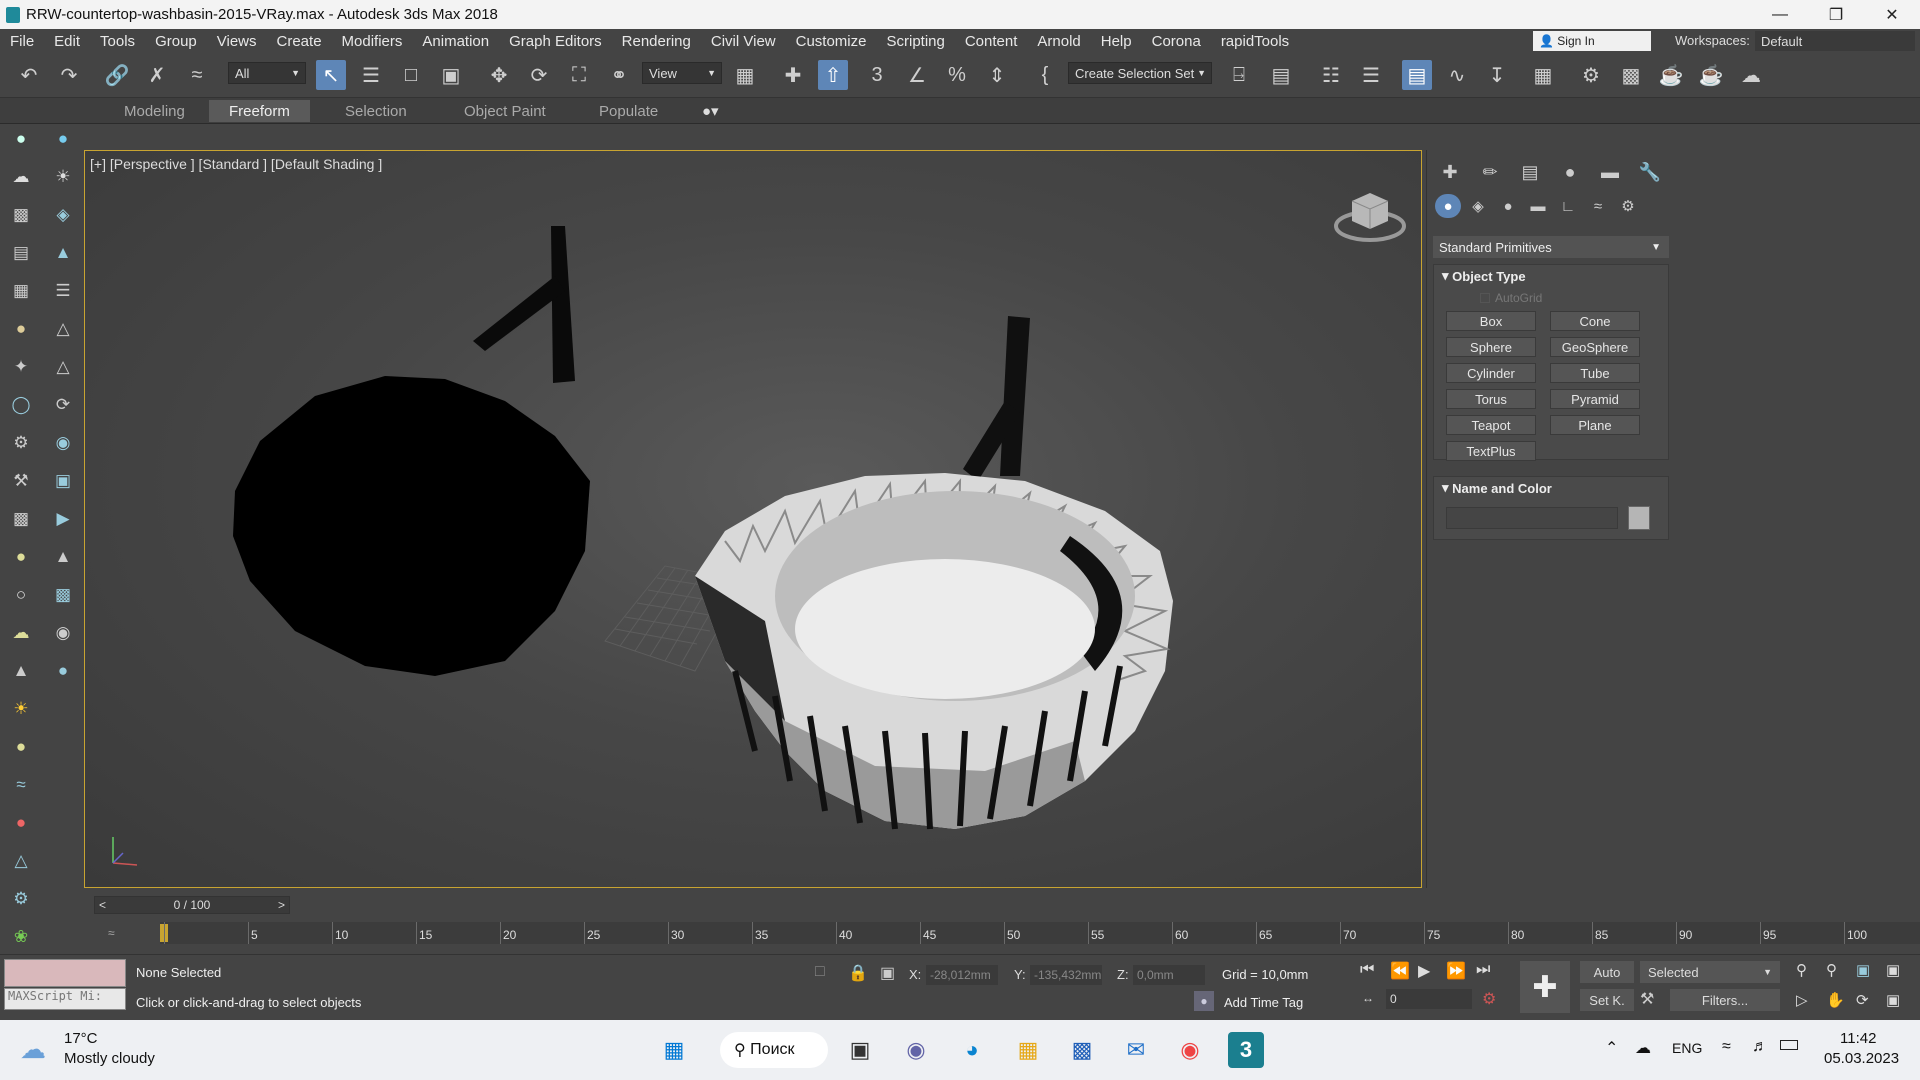 This screenshot has height=1080, width=1920. Describe the element at coordinates (1483, 970) in the screenshot. I see `go-to-end-icon: ⏭` at that location.